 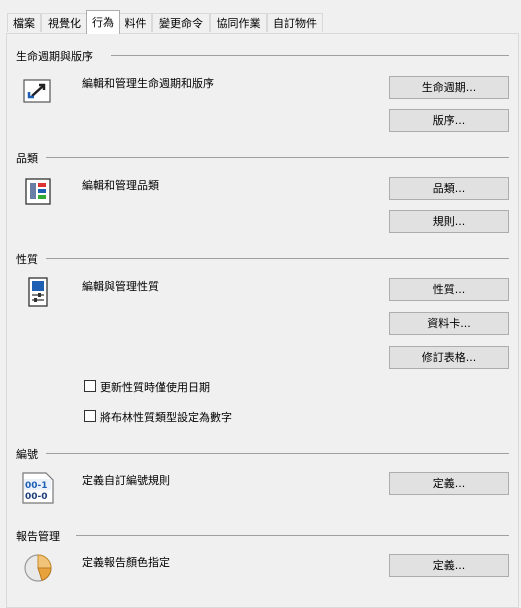 What do you see at coordinates (120, 286) in the screenshot?
I see `properties-description: 編輯與管理性質` at bounding box center [120, 286].